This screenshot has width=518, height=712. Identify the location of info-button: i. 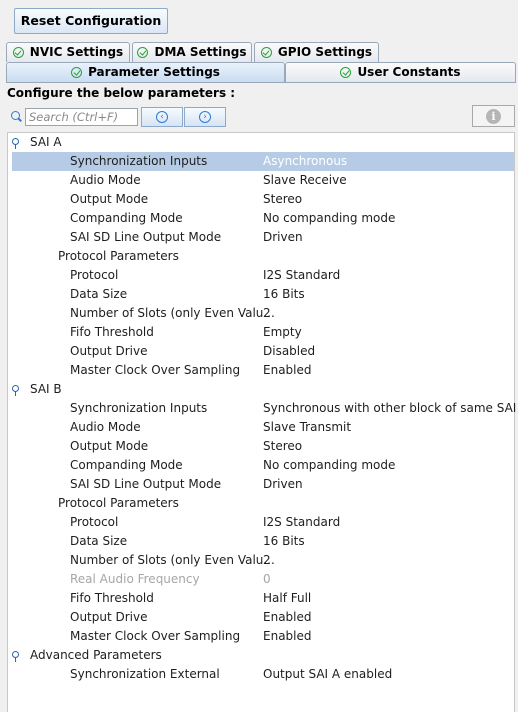
(493, 116).